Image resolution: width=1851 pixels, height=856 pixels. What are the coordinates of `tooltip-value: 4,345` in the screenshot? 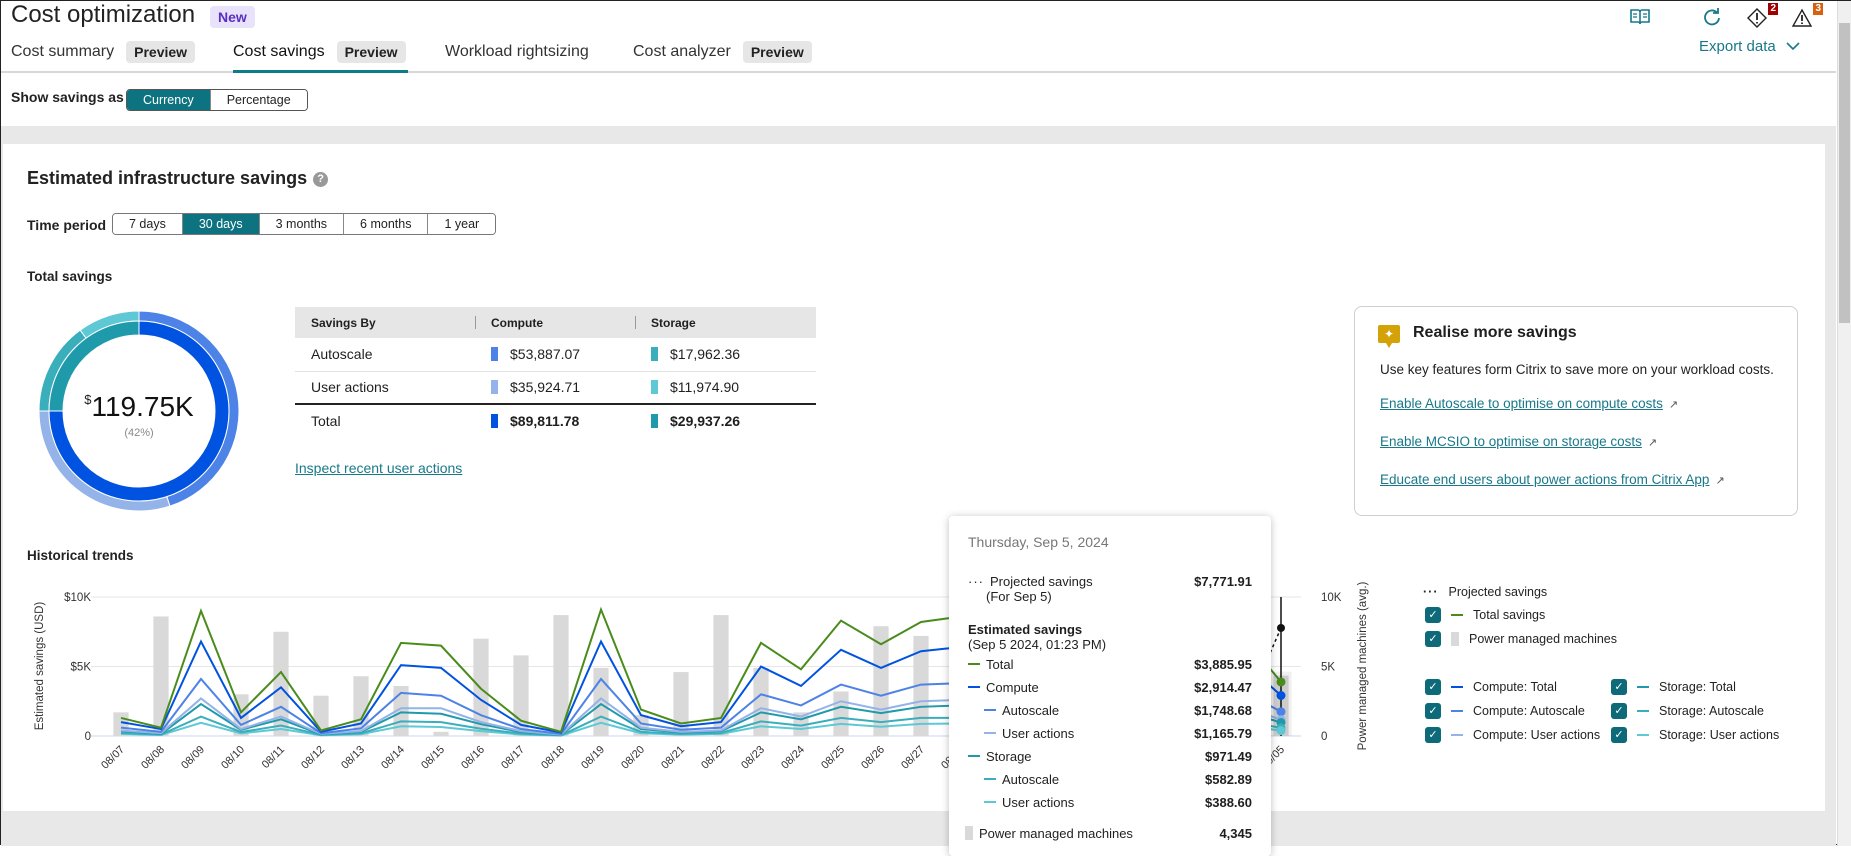 It's located at (1235, 833).